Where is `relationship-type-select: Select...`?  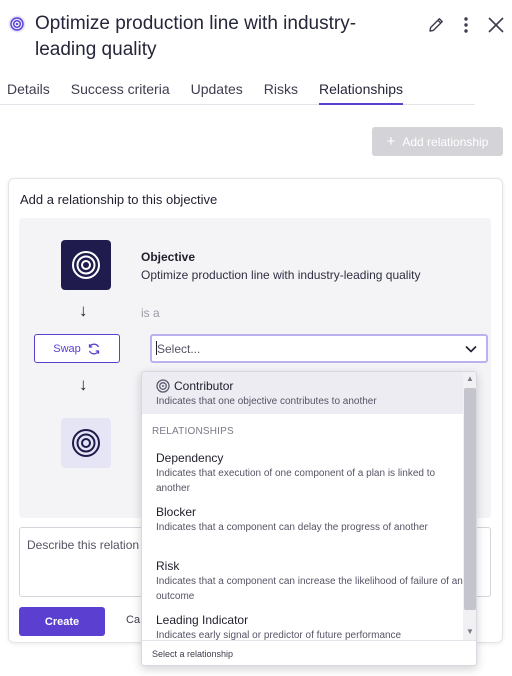
relationship-type-select: Select... is located at coordinates (319, 348).